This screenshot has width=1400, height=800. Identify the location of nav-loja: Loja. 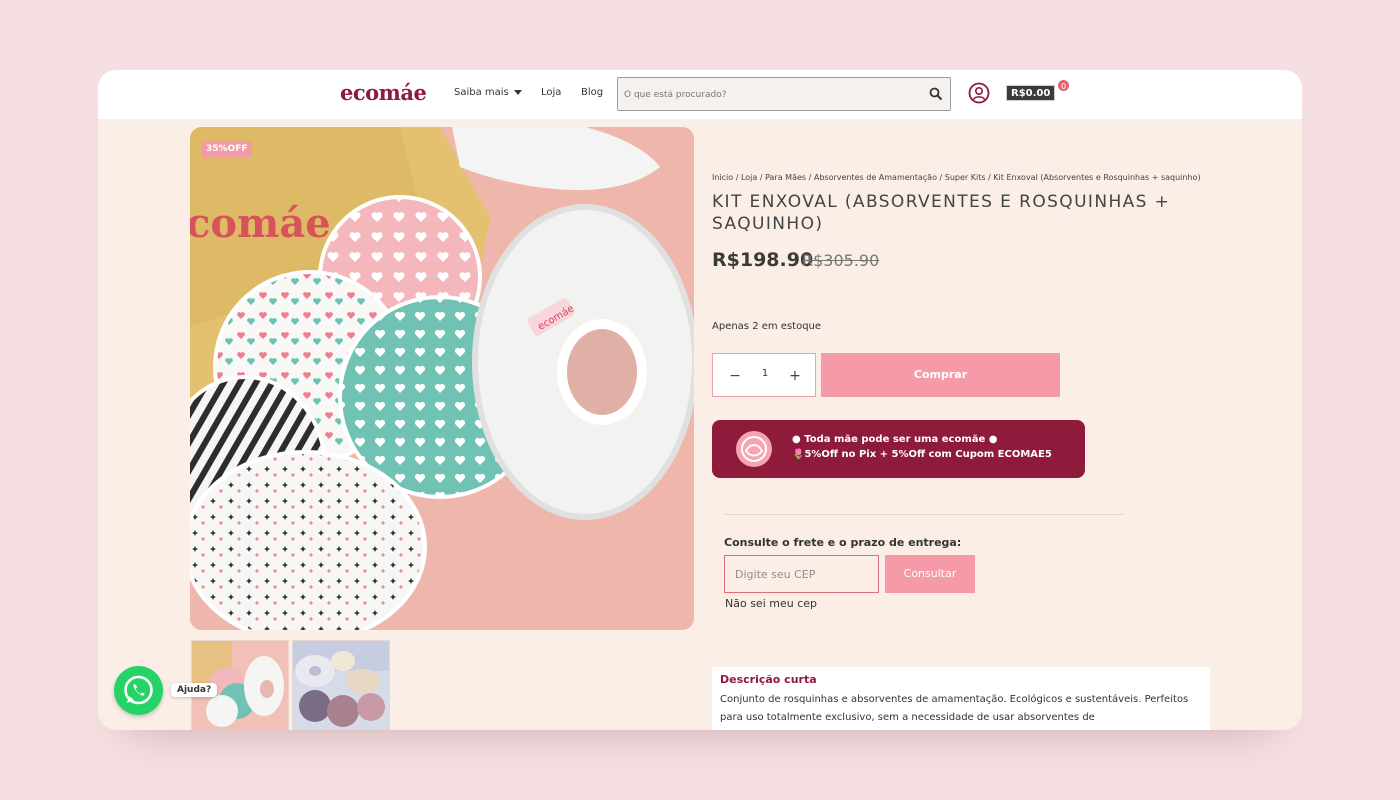
(551, 92).